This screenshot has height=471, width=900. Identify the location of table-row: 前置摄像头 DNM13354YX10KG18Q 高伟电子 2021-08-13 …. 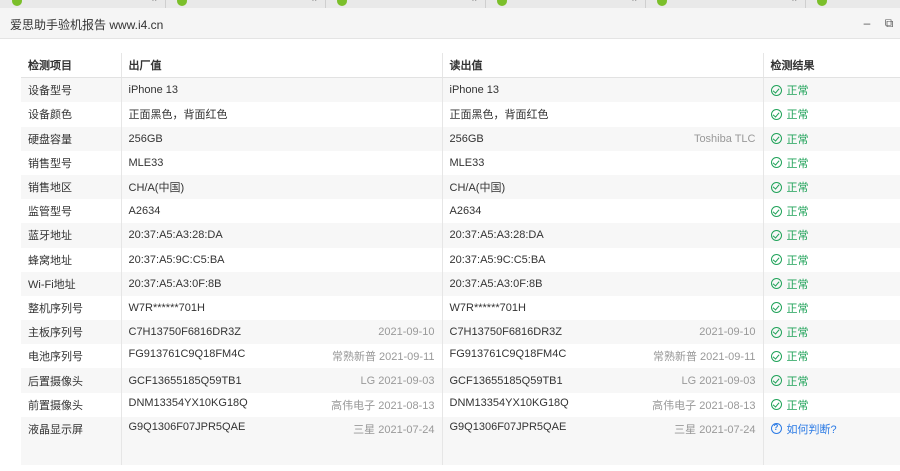
(460, 404).